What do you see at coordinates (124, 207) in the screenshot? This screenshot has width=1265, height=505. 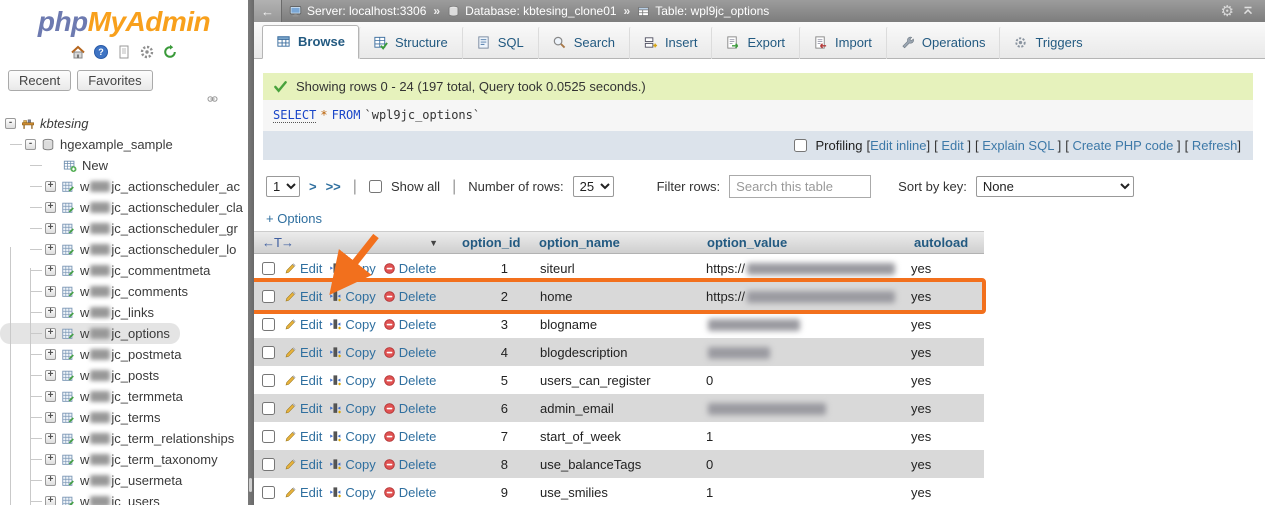 I see `tree-table-item: + w jc_actionscheduler_cla` at bounding box center [124, 207].